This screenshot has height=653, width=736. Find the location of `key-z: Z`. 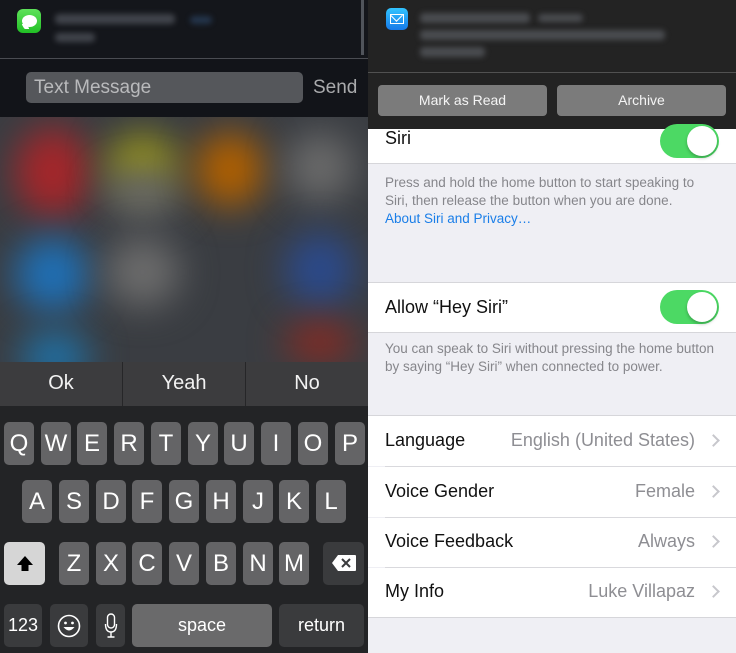

key-z: Z is located at coordinates (74, 563).